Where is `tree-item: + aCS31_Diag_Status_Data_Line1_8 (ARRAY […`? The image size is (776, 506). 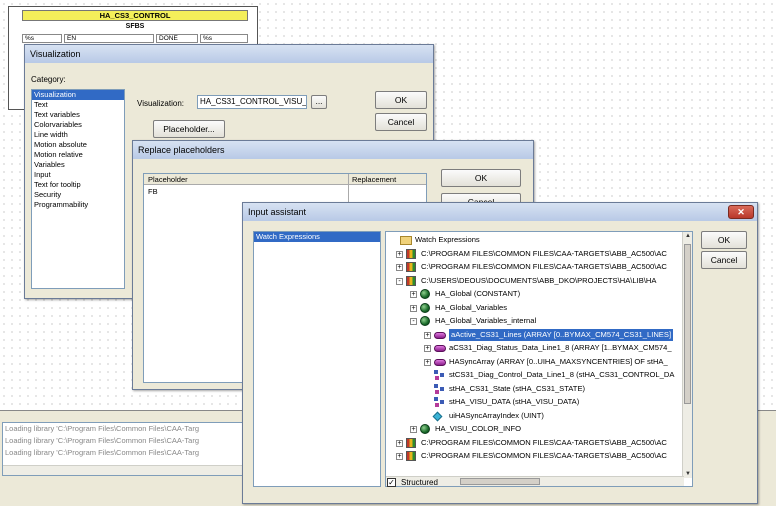 tree-item: + aCS31_Diag_Status_Data_Line1_8 (ARRAY [… is located at coordinates (534, 348).